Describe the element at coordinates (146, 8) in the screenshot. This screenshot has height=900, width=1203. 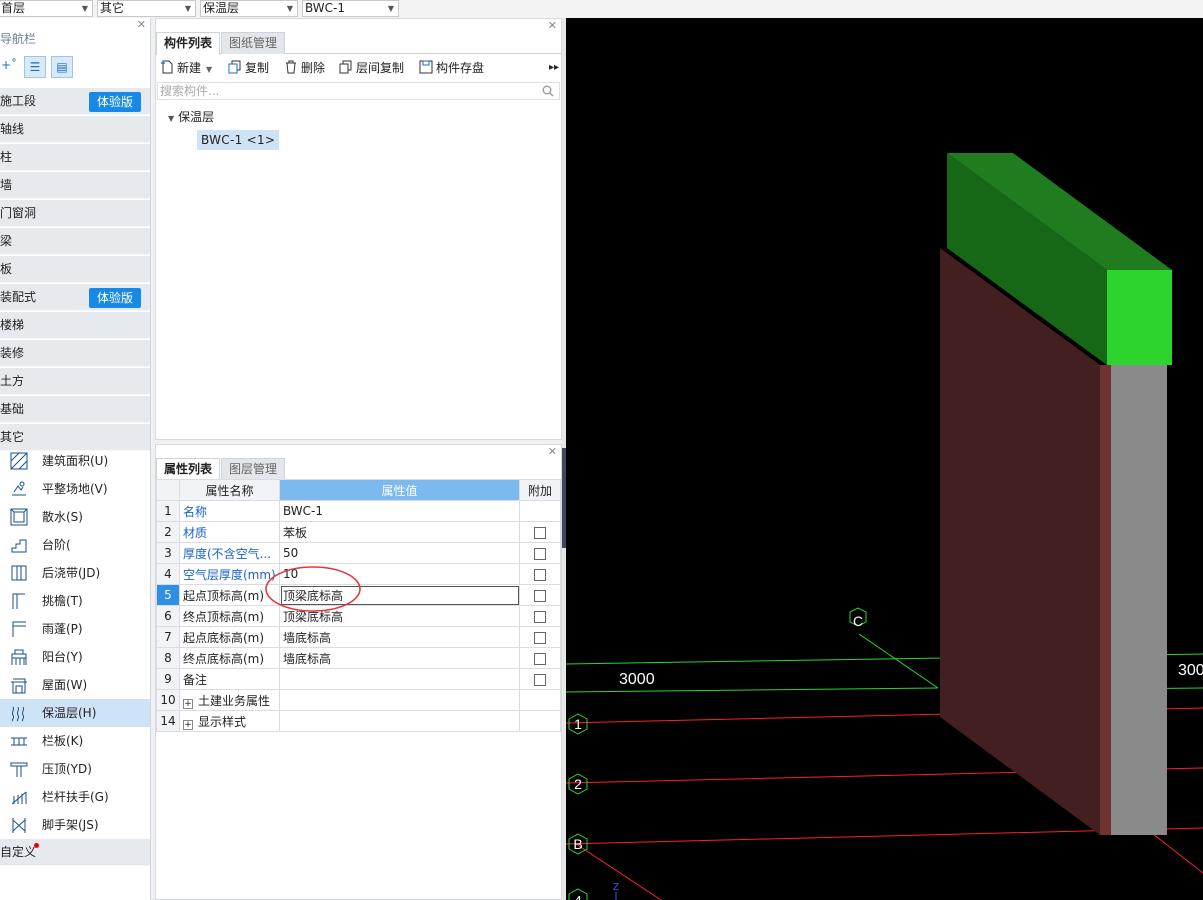
I see `category-dropdown: 其它 ▼` at that location.